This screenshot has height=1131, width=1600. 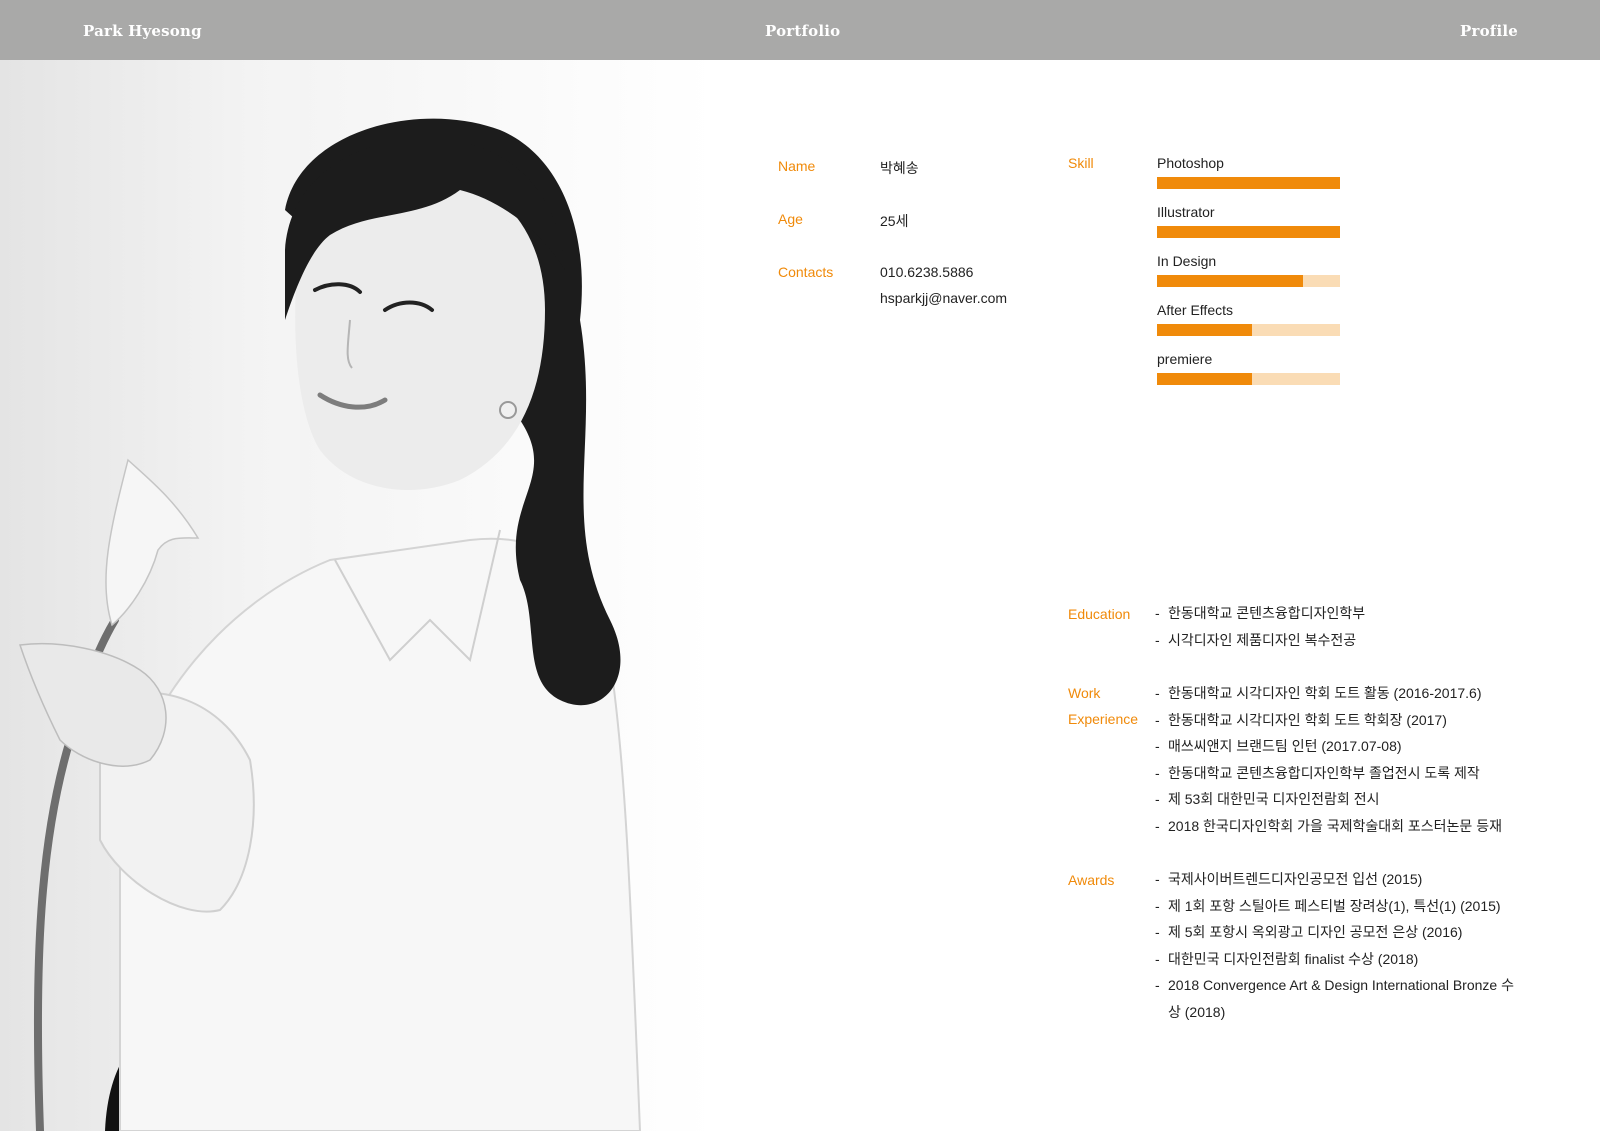 What do you see at coordinates (803, 31) in the screenshot?
I see `header-title: Portfolio` at bounding box center [803, 31].